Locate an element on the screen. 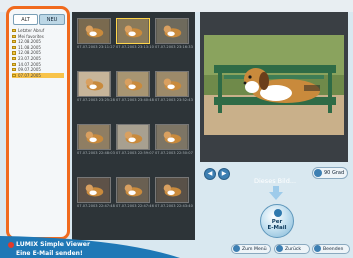 The image size is (353, 258). brand-block: LUMIX Simple Viewer Eine E-Mail senden! is located at coordinates (86, 248).